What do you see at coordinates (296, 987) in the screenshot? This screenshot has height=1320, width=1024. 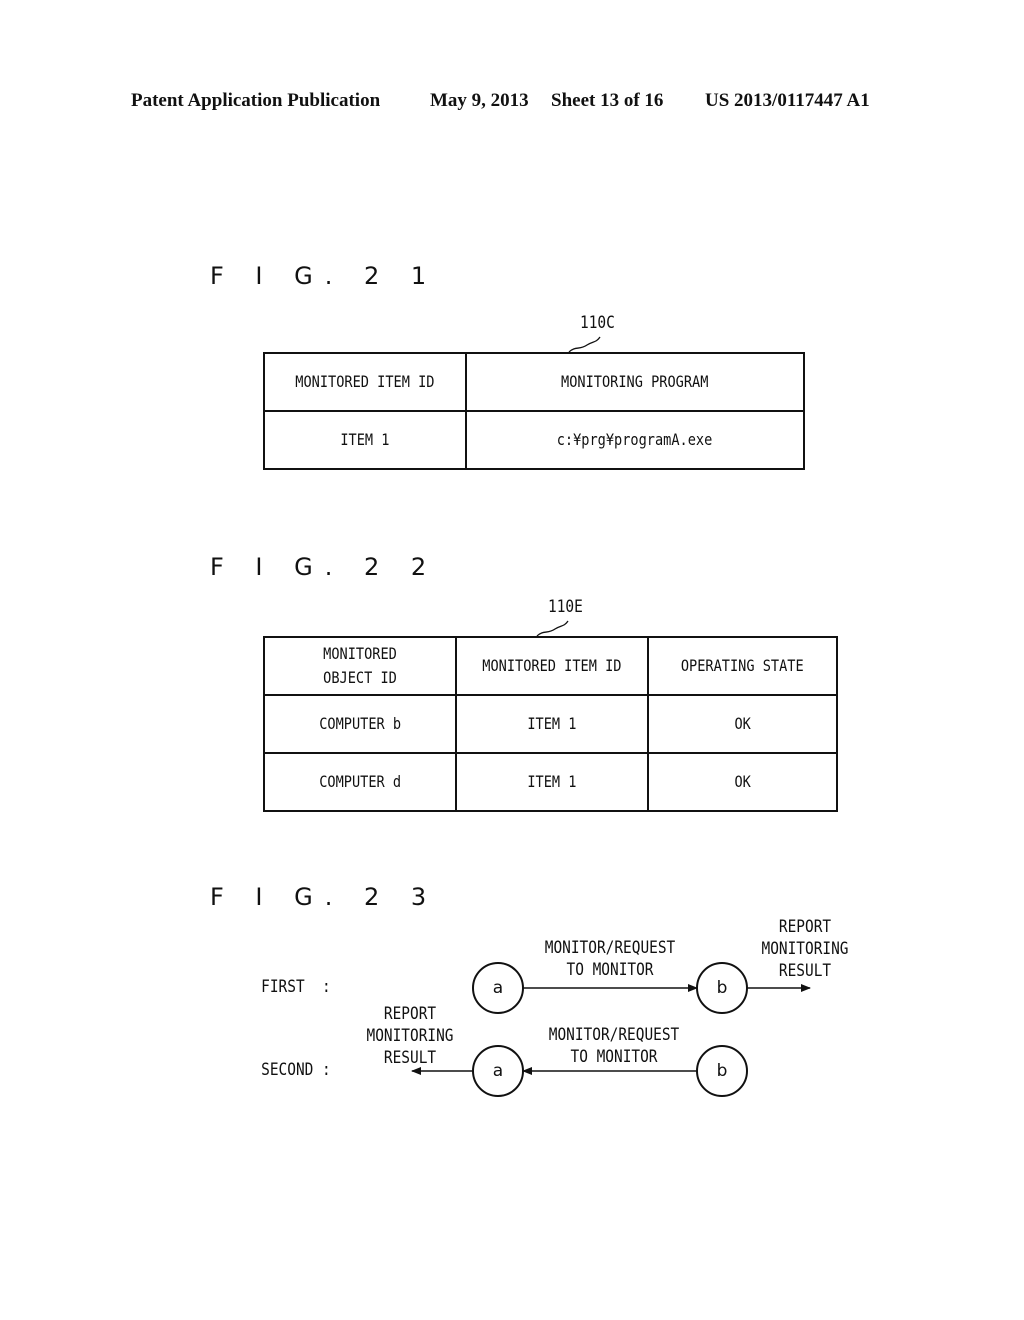 I see `first-row-label: FIRST :` at bounding box center [296, 987].